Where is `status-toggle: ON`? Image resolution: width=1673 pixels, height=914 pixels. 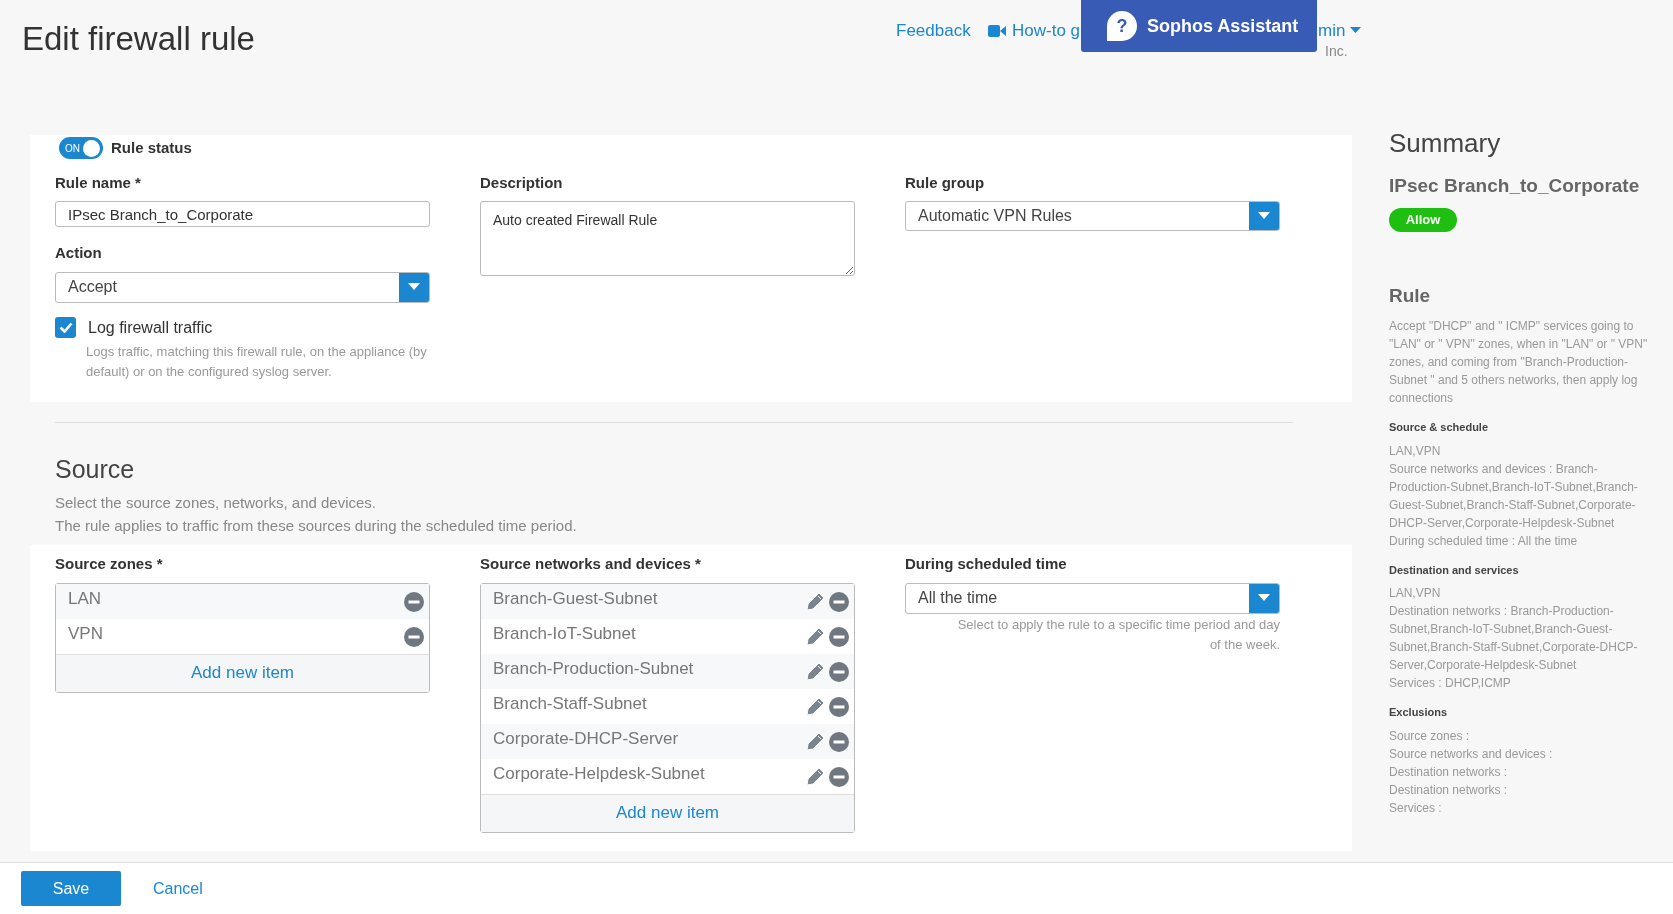
status-toggle: ON is located at coordinates (81, 148).